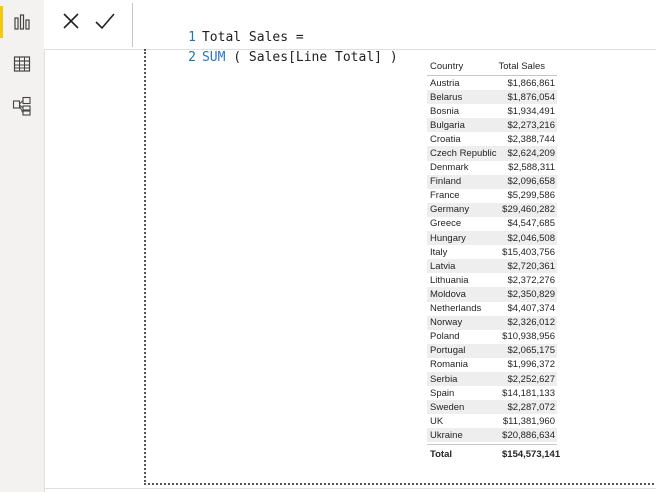 The image size is (656, 492). What do you see at coordinates (492, 309) in the screenshot?
I see `table-row: Netherlands $4,407,374` at bounding box center [492, 309].